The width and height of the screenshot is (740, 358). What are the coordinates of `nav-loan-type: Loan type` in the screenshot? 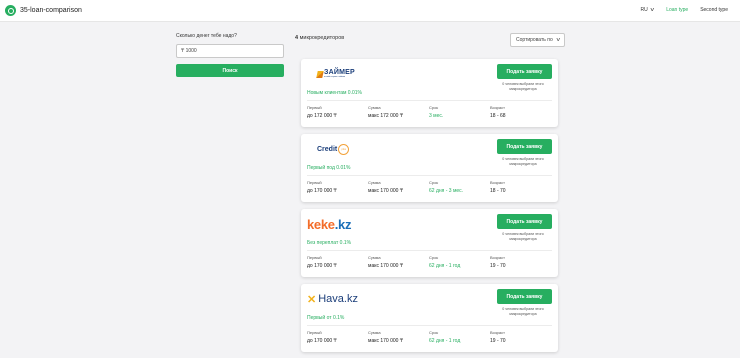 It's located at (677, 10).